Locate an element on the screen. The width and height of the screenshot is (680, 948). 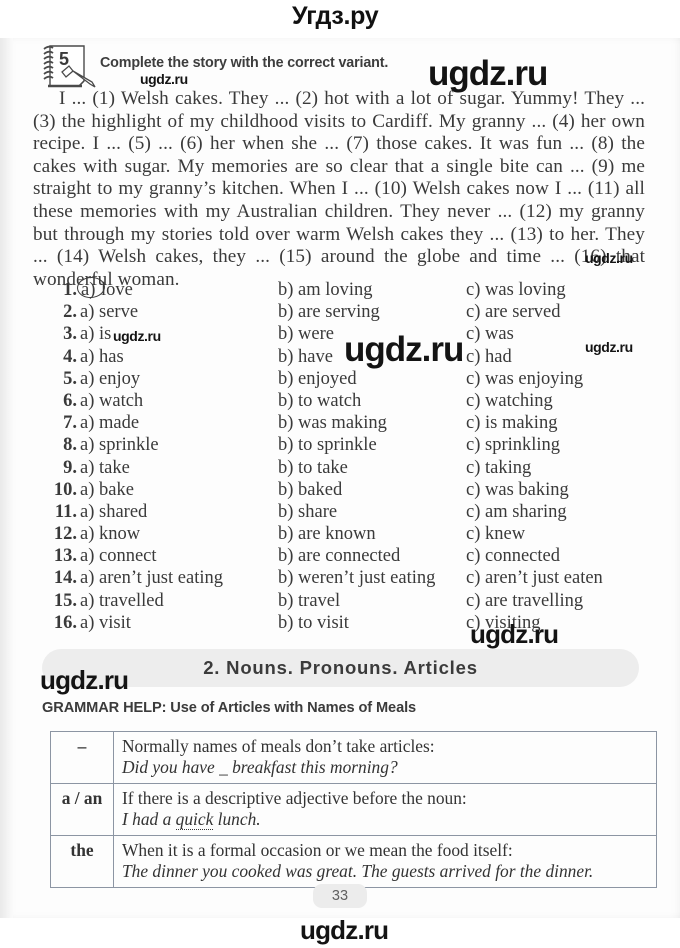
option-choice-c: c) am sharing is located at coordinates (516, 512).